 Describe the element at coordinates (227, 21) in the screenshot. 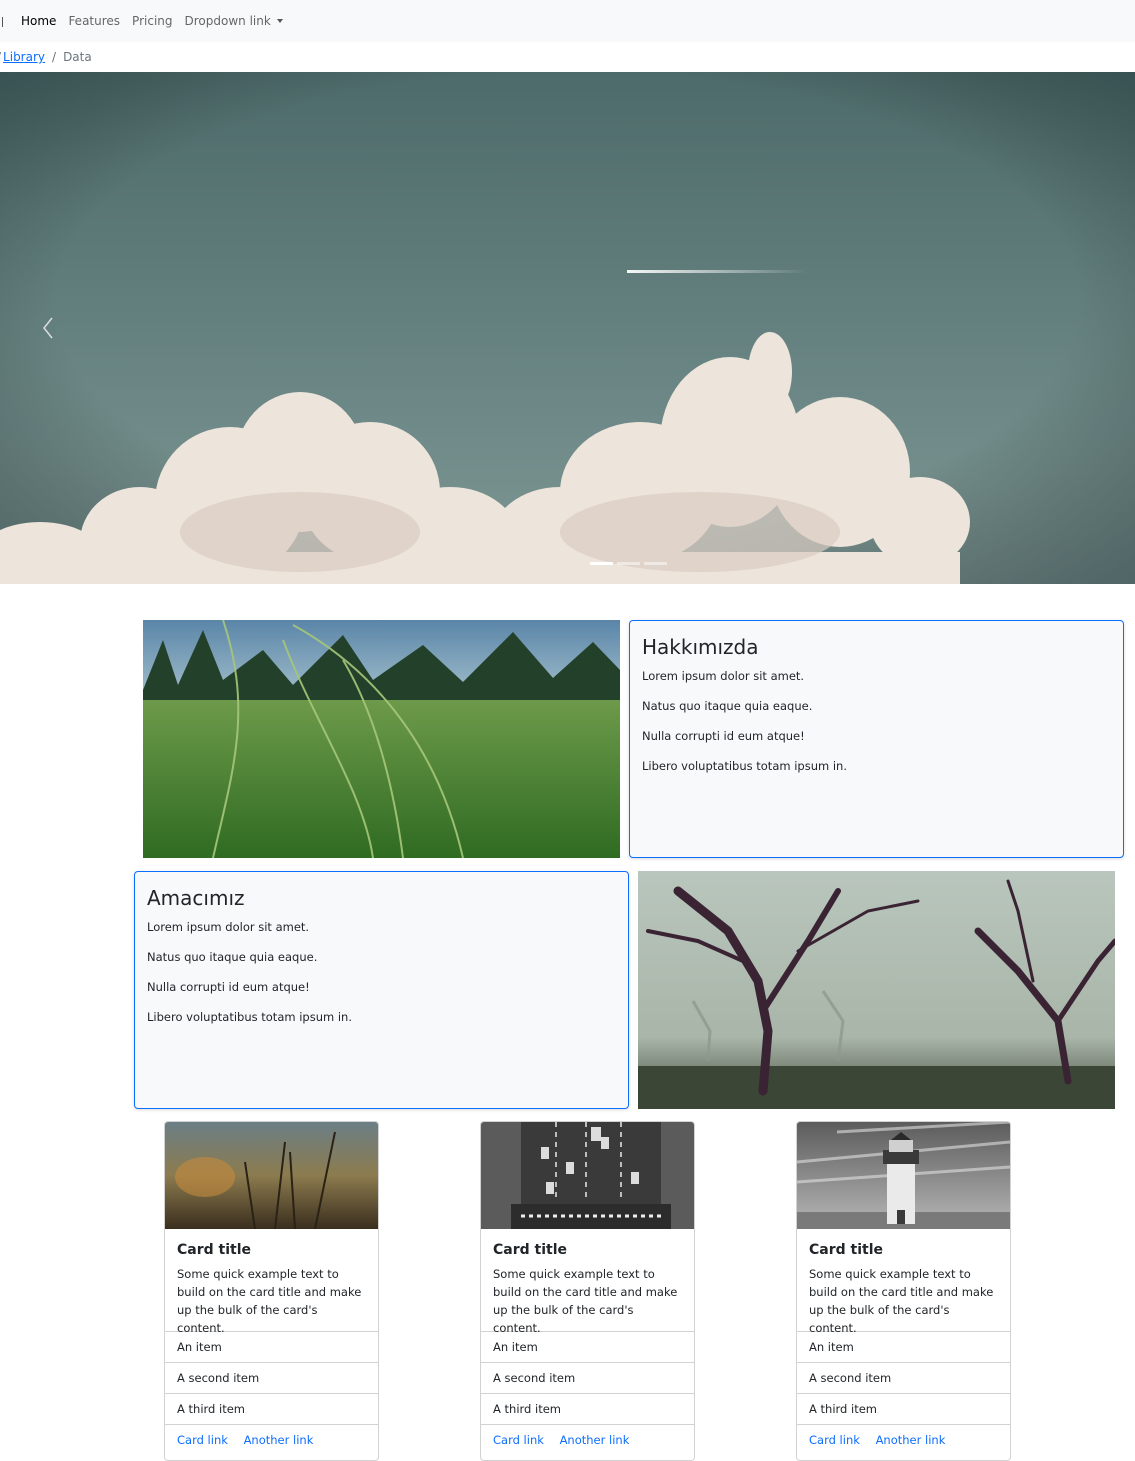

I see `nav-dropdown-label: Dropdown link` at that location.